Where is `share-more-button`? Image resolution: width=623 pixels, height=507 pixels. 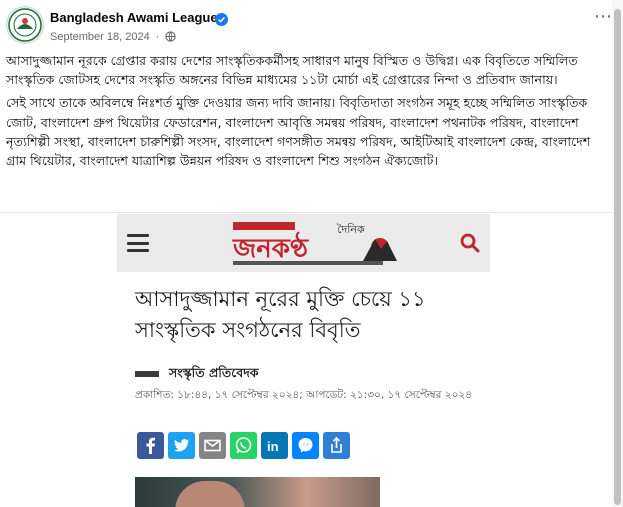
share-more-button is located at coordinates (336, 445).